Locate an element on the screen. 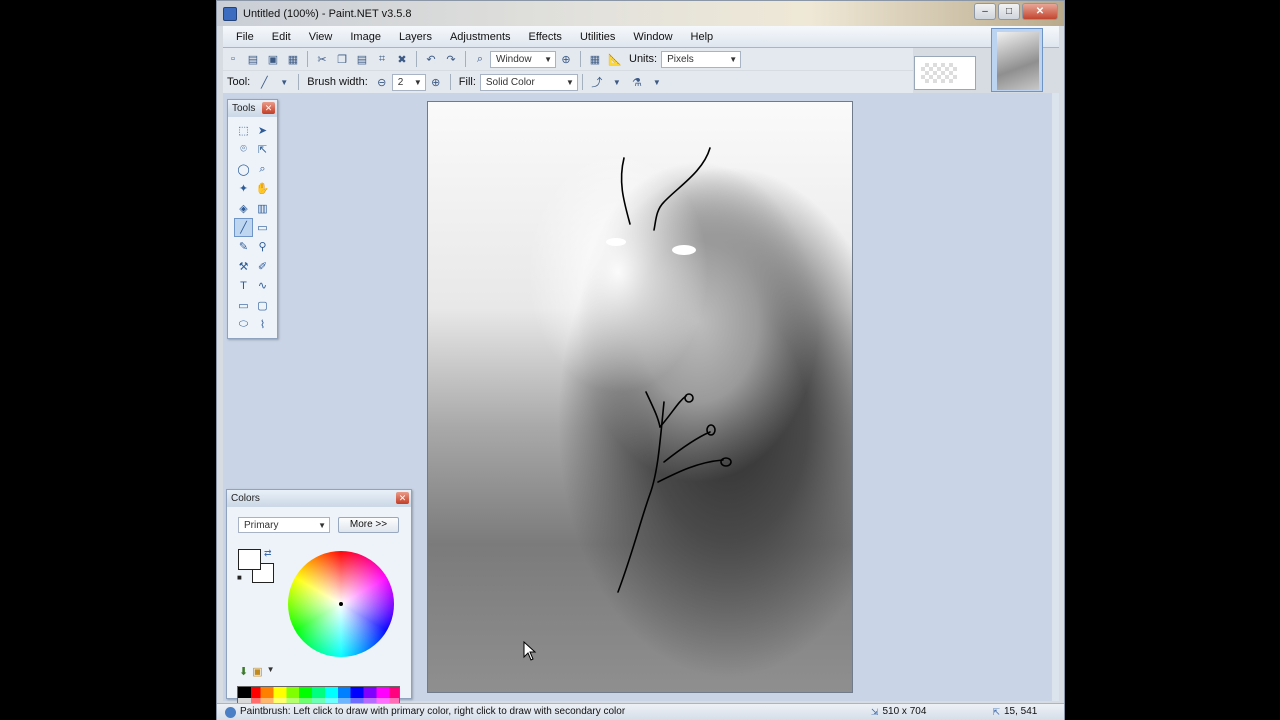 The width and height of the screenshot is (1280, 720). history-thumbnail is located at coordinates (945, 73).